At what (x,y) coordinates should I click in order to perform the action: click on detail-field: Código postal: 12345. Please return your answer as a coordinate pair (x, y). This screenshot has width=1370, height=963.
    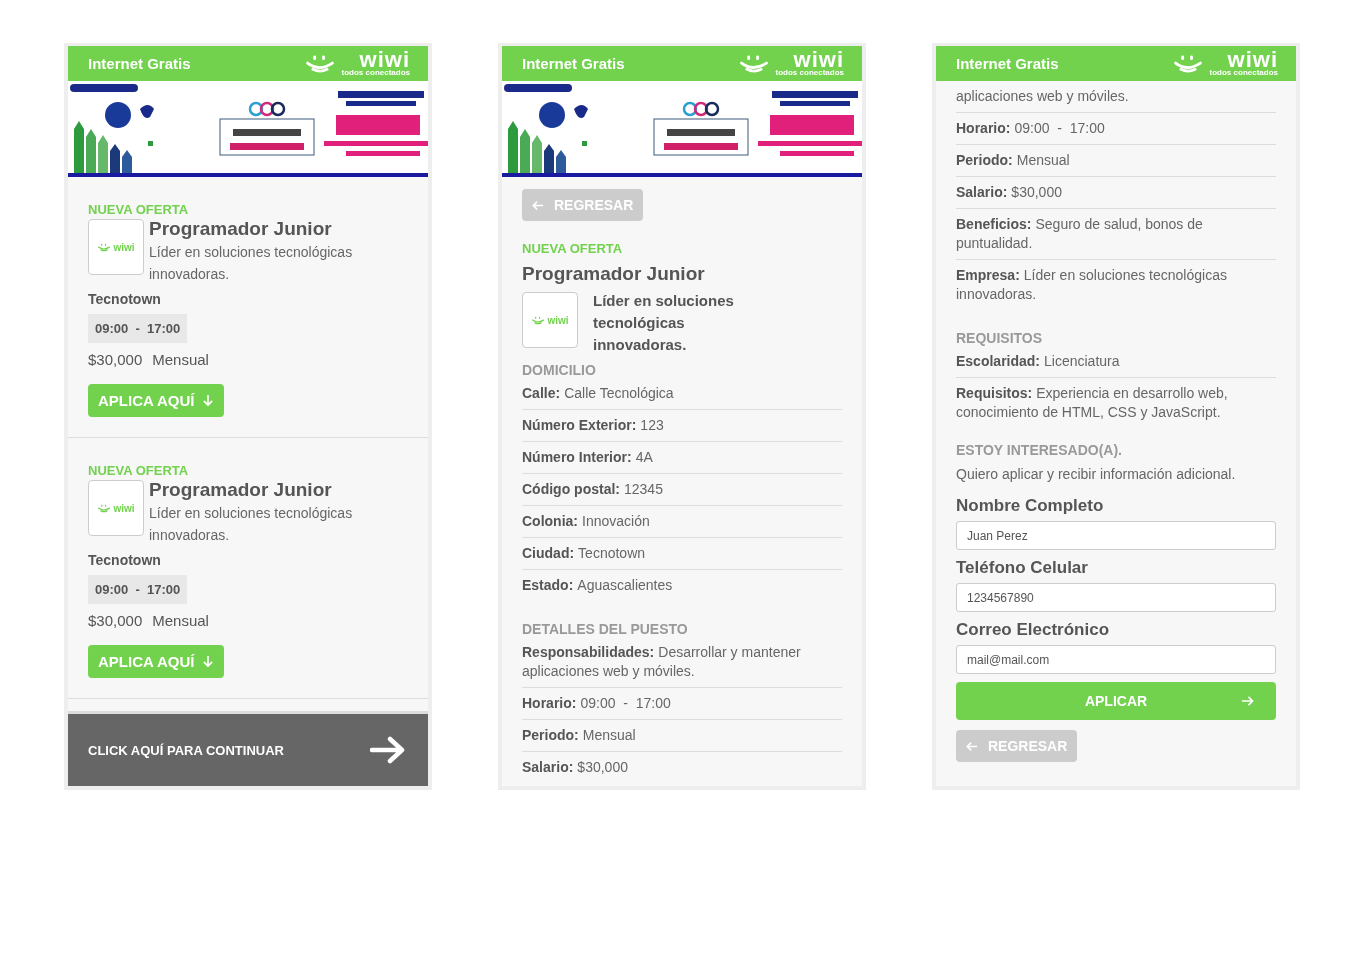
    Looking at the image, I should click on (682, 490).